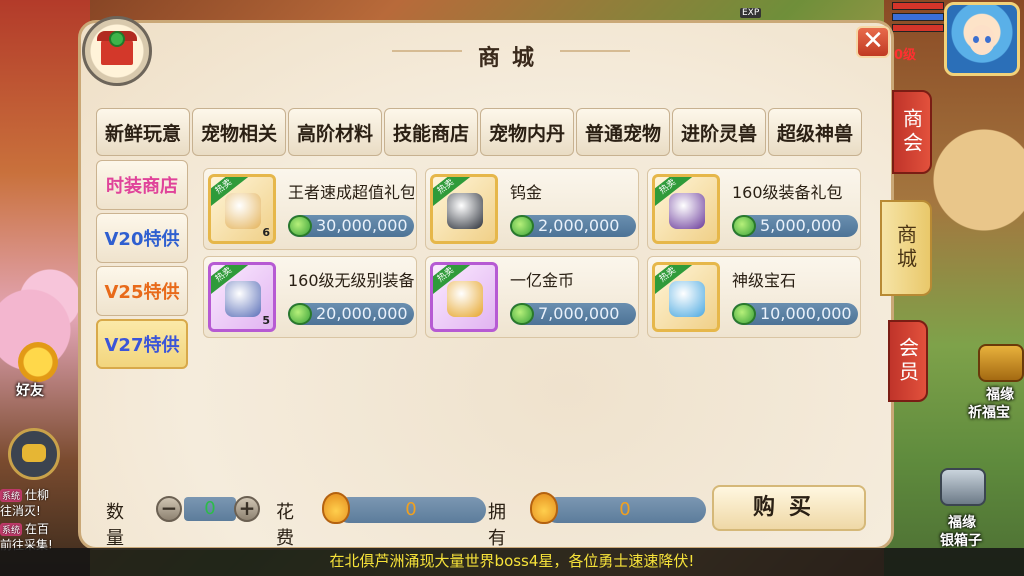 Image resolution: width=1024 pixels, height=576 pixels. I want to click on scroll-icon, so click(243, 211).